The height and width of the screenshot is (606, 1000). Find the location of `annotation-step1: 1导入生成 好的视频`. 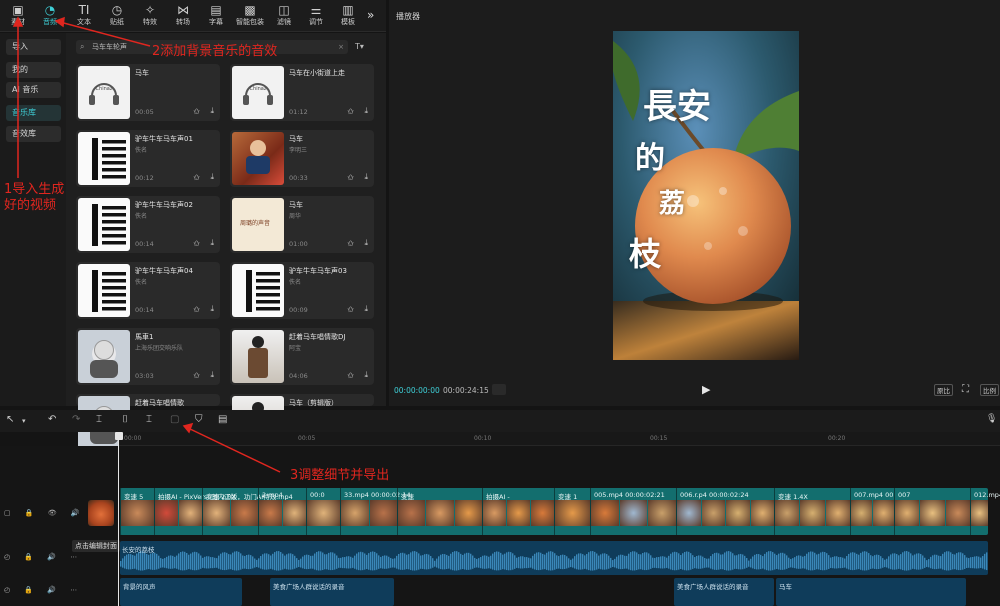

annotation-step1: 1导入生成 好的视频 is located at coordinates (34, 198).